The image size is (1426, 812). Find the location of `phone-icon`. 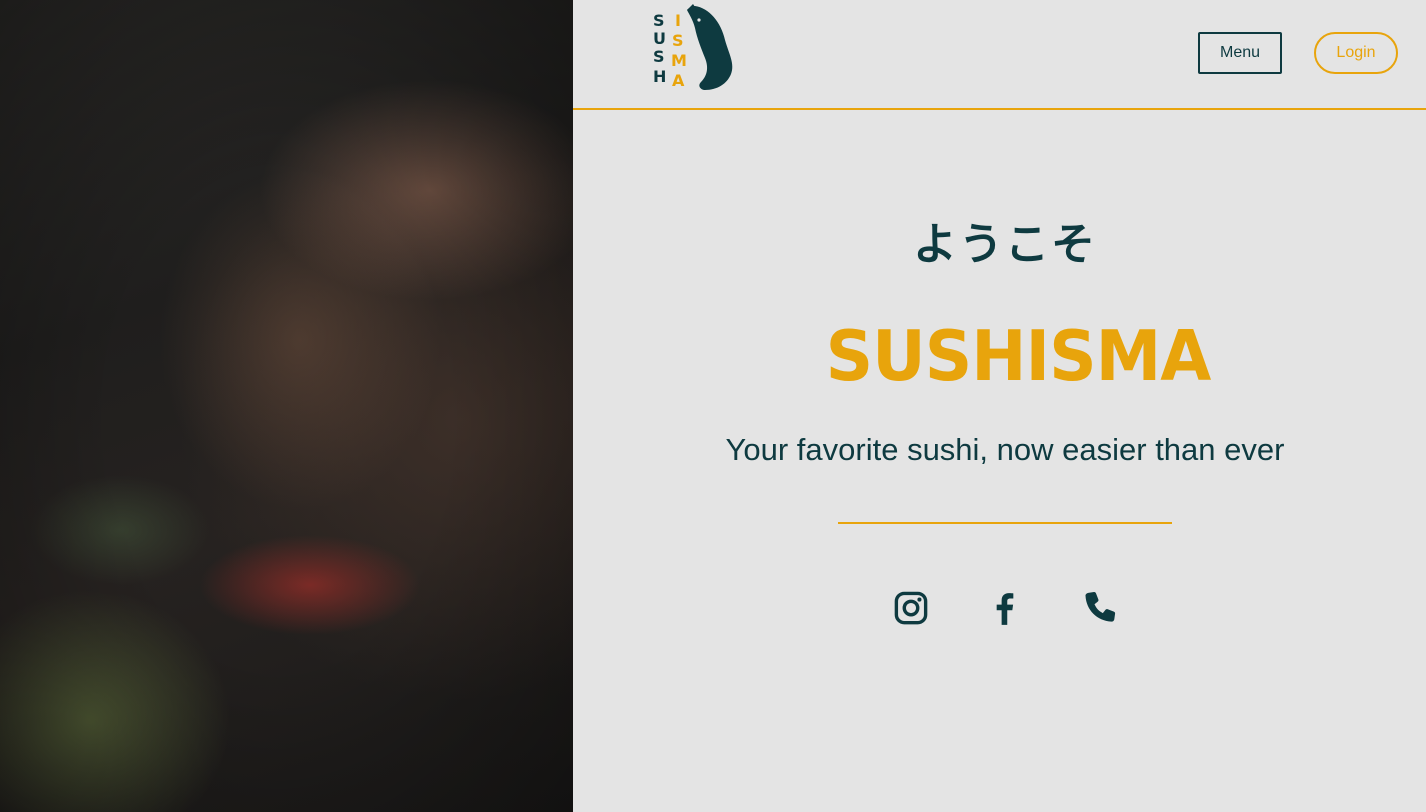

phone-icon is located at coordinates (1100, 607).